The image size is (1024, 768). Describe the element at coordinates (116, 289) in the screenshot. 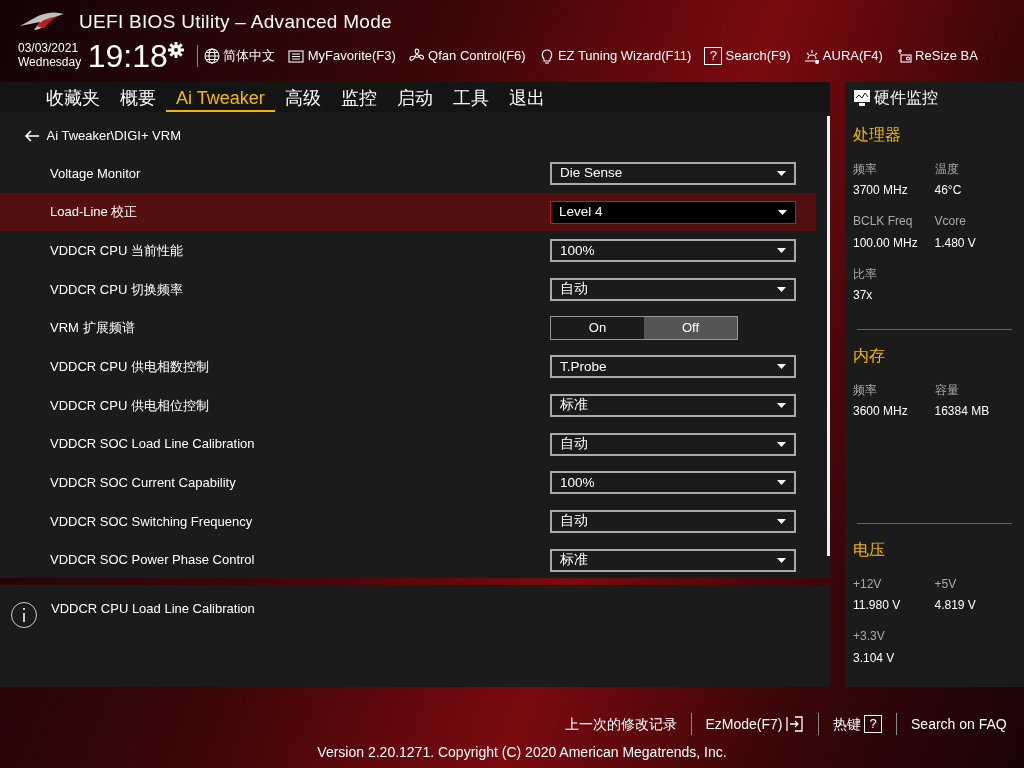

I see `setting-label: VDDCR CPU 切换频率` at that location.